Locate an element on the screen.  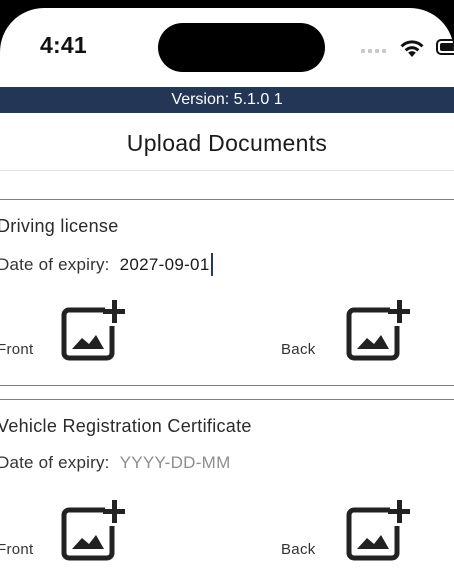
wifi-icon is located at coordinates (412, 48).